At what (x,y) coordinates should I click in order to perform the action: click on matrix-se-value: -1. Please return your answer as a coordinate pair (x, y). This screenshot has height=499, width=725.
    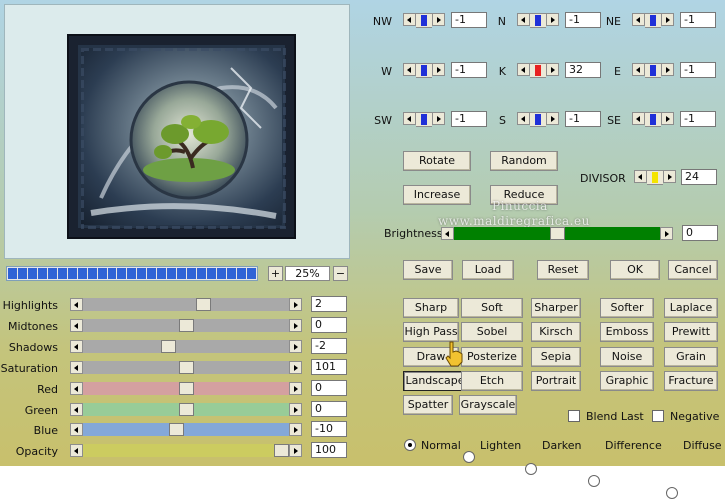
    Looking at the image, I should click on (698, 119).